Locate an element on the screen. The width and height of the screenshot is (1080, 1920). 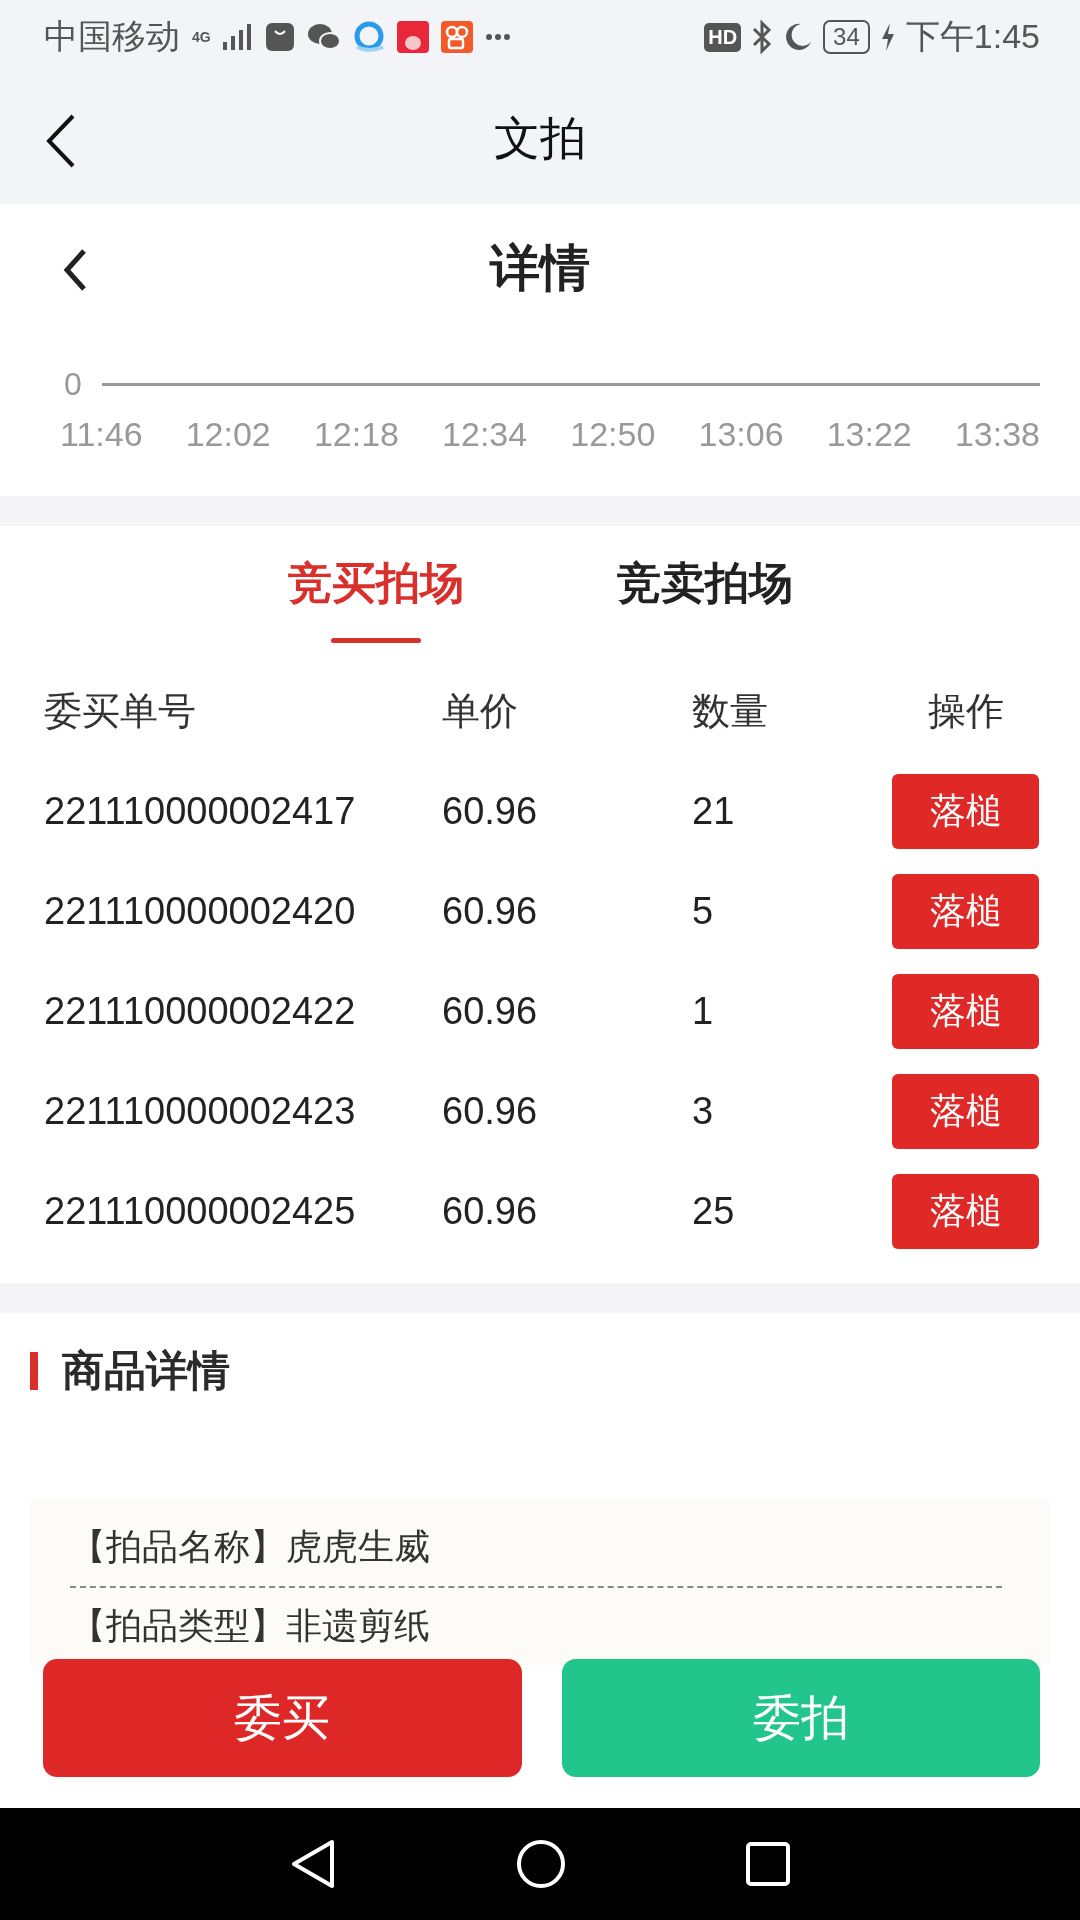
browser-icon is located at coordinates (368, 37).